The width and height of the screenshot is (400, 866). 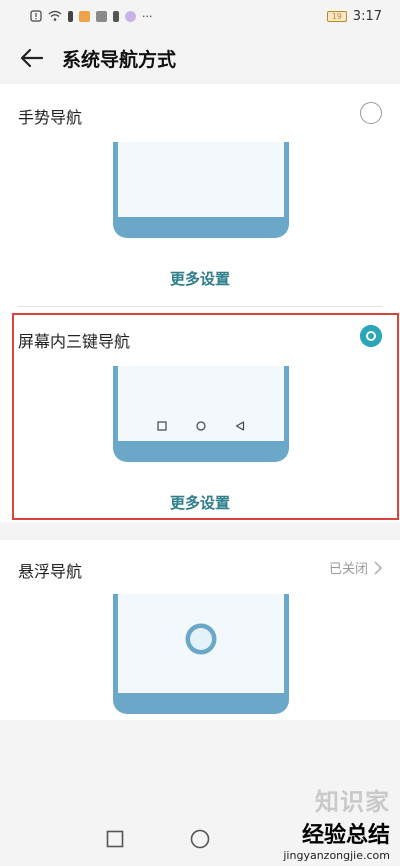 What do you see at coordinates (378, 567) in the screenshot?
I see `chevron-right-icon` at bounding box center [378, 567].